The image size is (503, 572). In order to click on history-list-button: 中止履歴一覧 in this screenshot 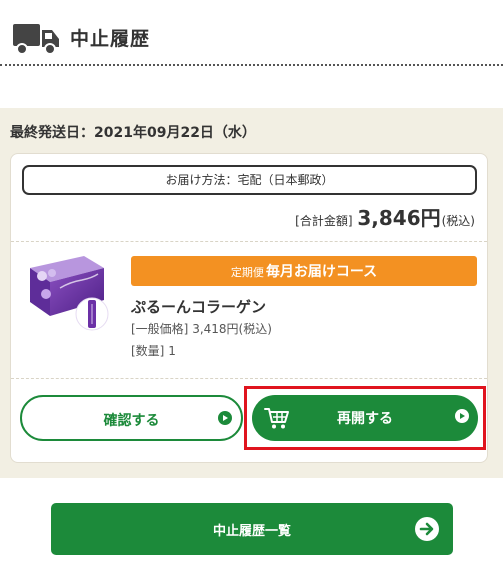, I will do `click(252, 529)`.